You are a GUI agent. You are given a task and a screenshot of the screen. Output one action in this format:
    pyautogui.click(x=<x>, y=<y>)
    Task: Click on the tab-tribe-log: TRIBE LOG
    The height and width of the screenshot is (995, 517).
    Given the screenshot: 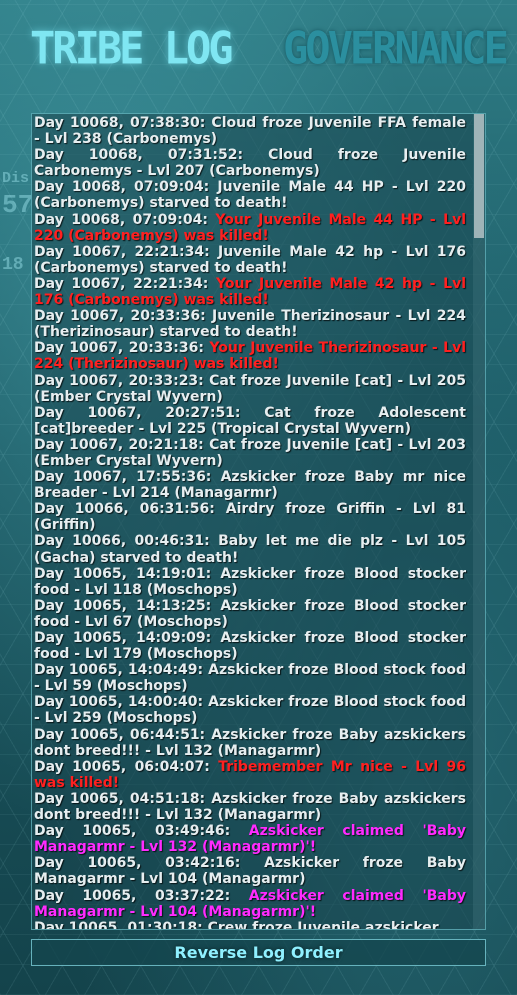 What is the action you would take?
    pyautogui.click(x=132, y=48)
    